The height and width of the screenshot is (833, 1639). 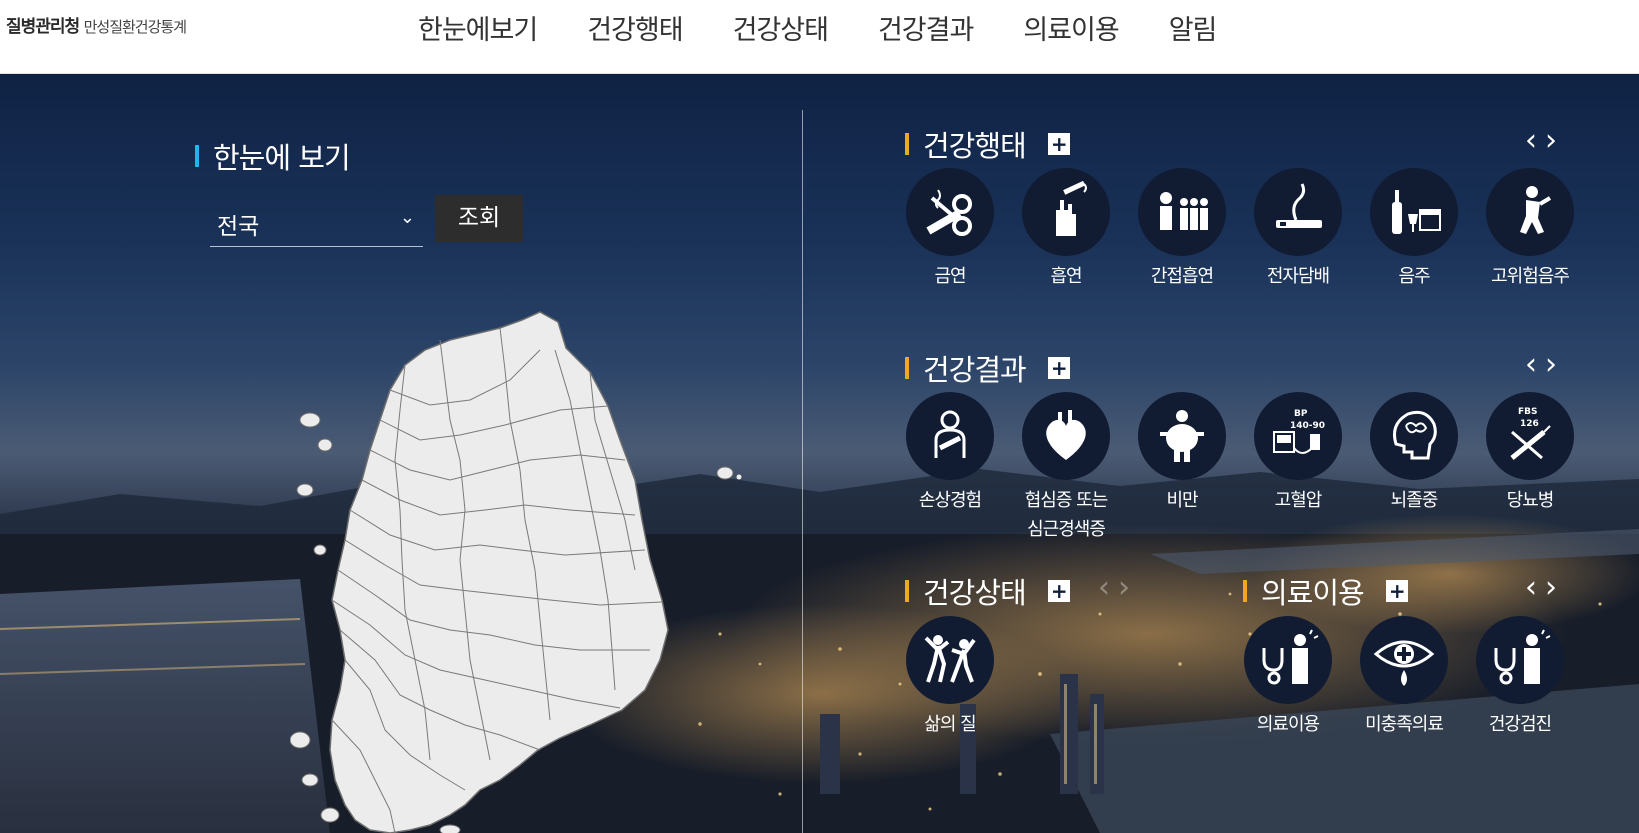 I want to click on health-outcome-arrows: ‹›, so click(x=1545, y=364).